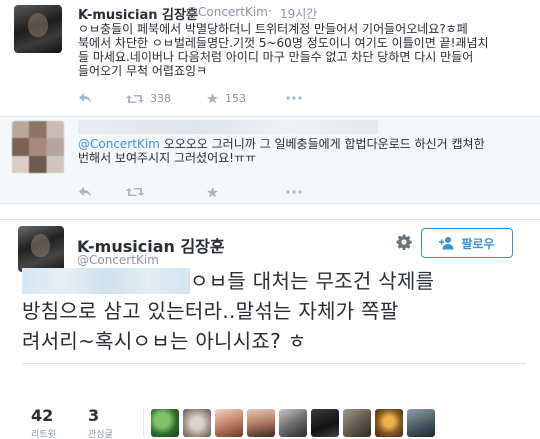 The image size is (540, 439). What do you see at coordinates (164, 341) in the screenshot?
I see `tweet-text-line: 려서리~혹시ㅇㅂ는 아니시죠? ㅎ` at bounding box center [164, 341].